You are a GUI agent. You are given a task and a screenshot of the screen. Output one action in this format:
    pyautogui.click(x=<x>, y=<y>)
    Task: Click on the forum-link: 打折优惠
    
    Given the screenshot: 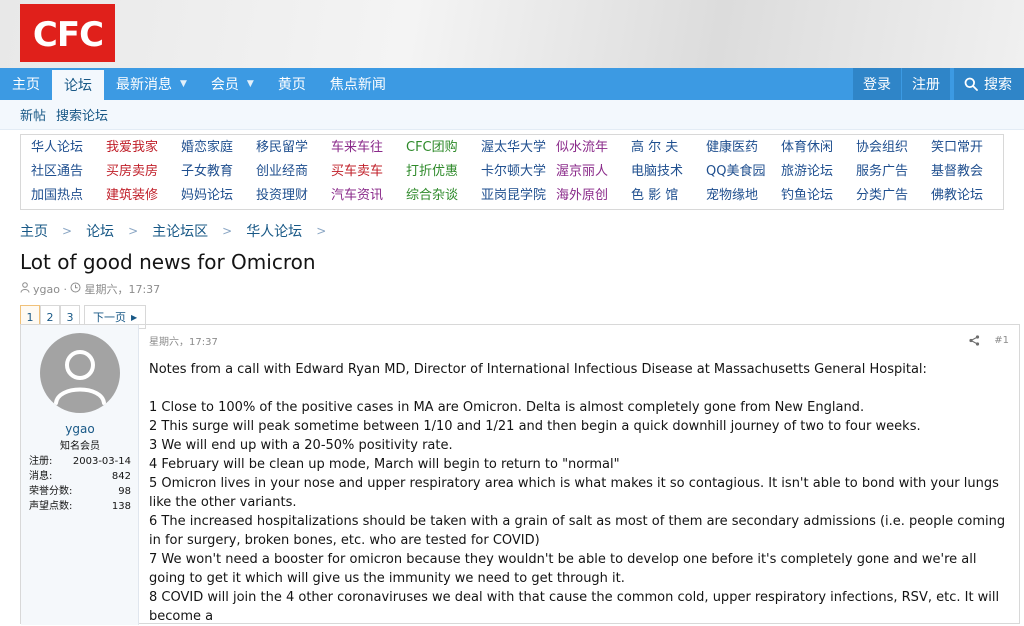 What is the action you would take?
    pyautogui.click(x=443, y=172)
    